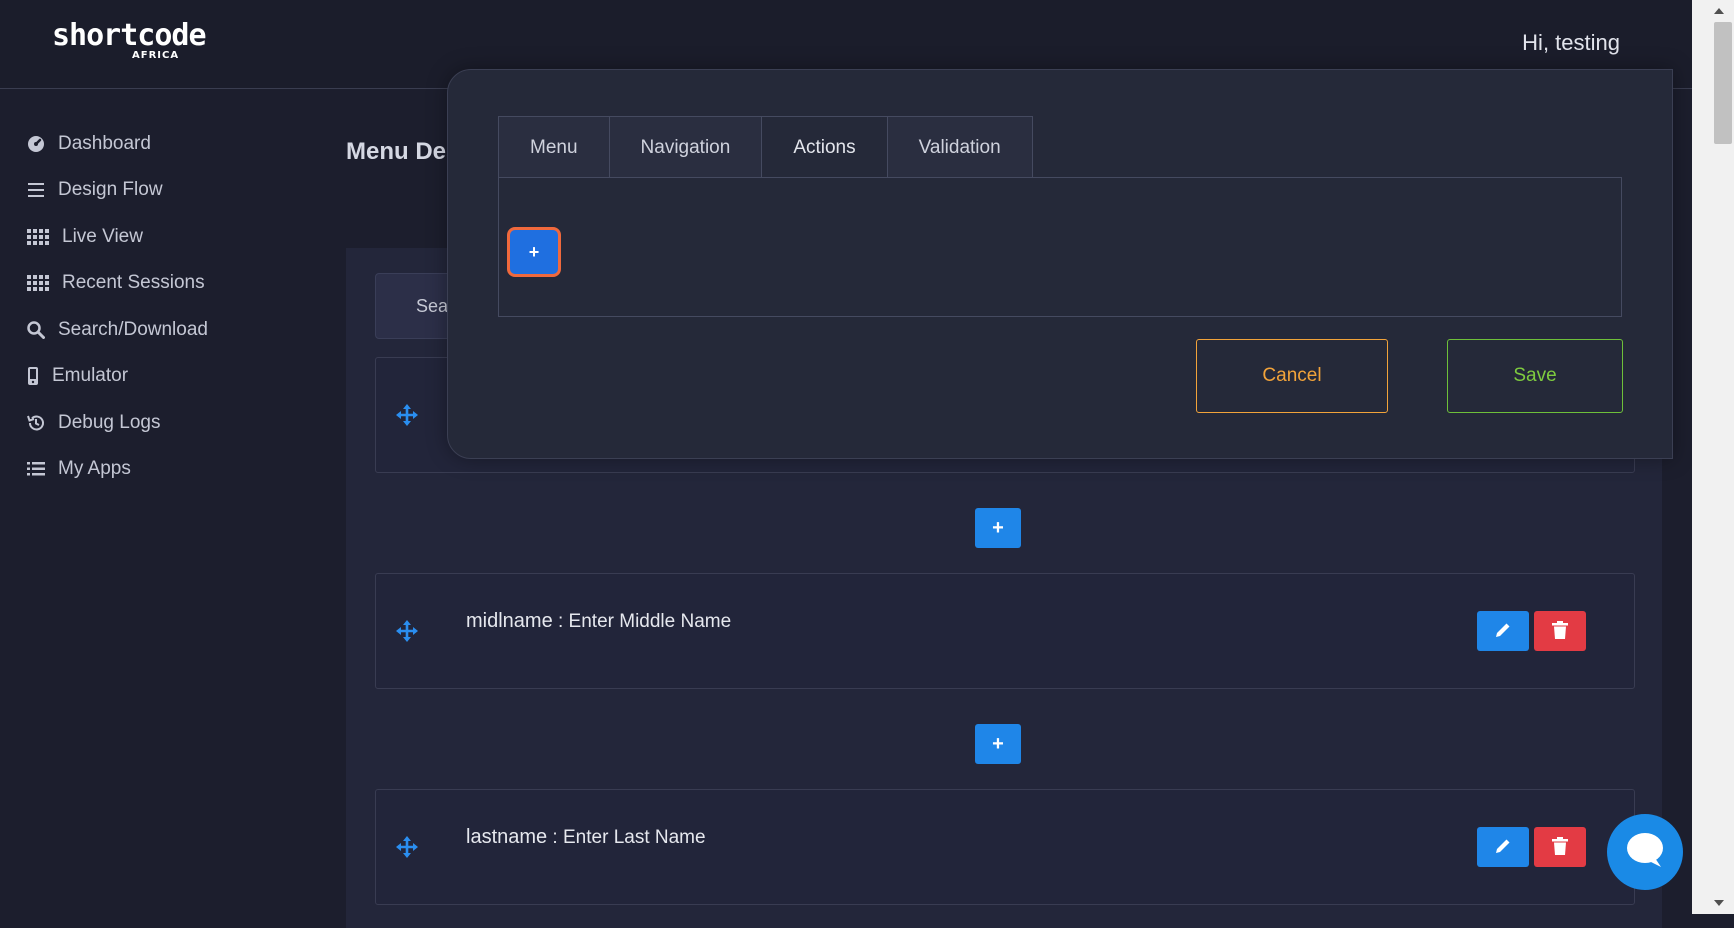 This screenshot has height=928, width=1734. Describe the element at coordinates (156, 55) in the screenshot. I see `logo-subtext: AFRICA` at that location.